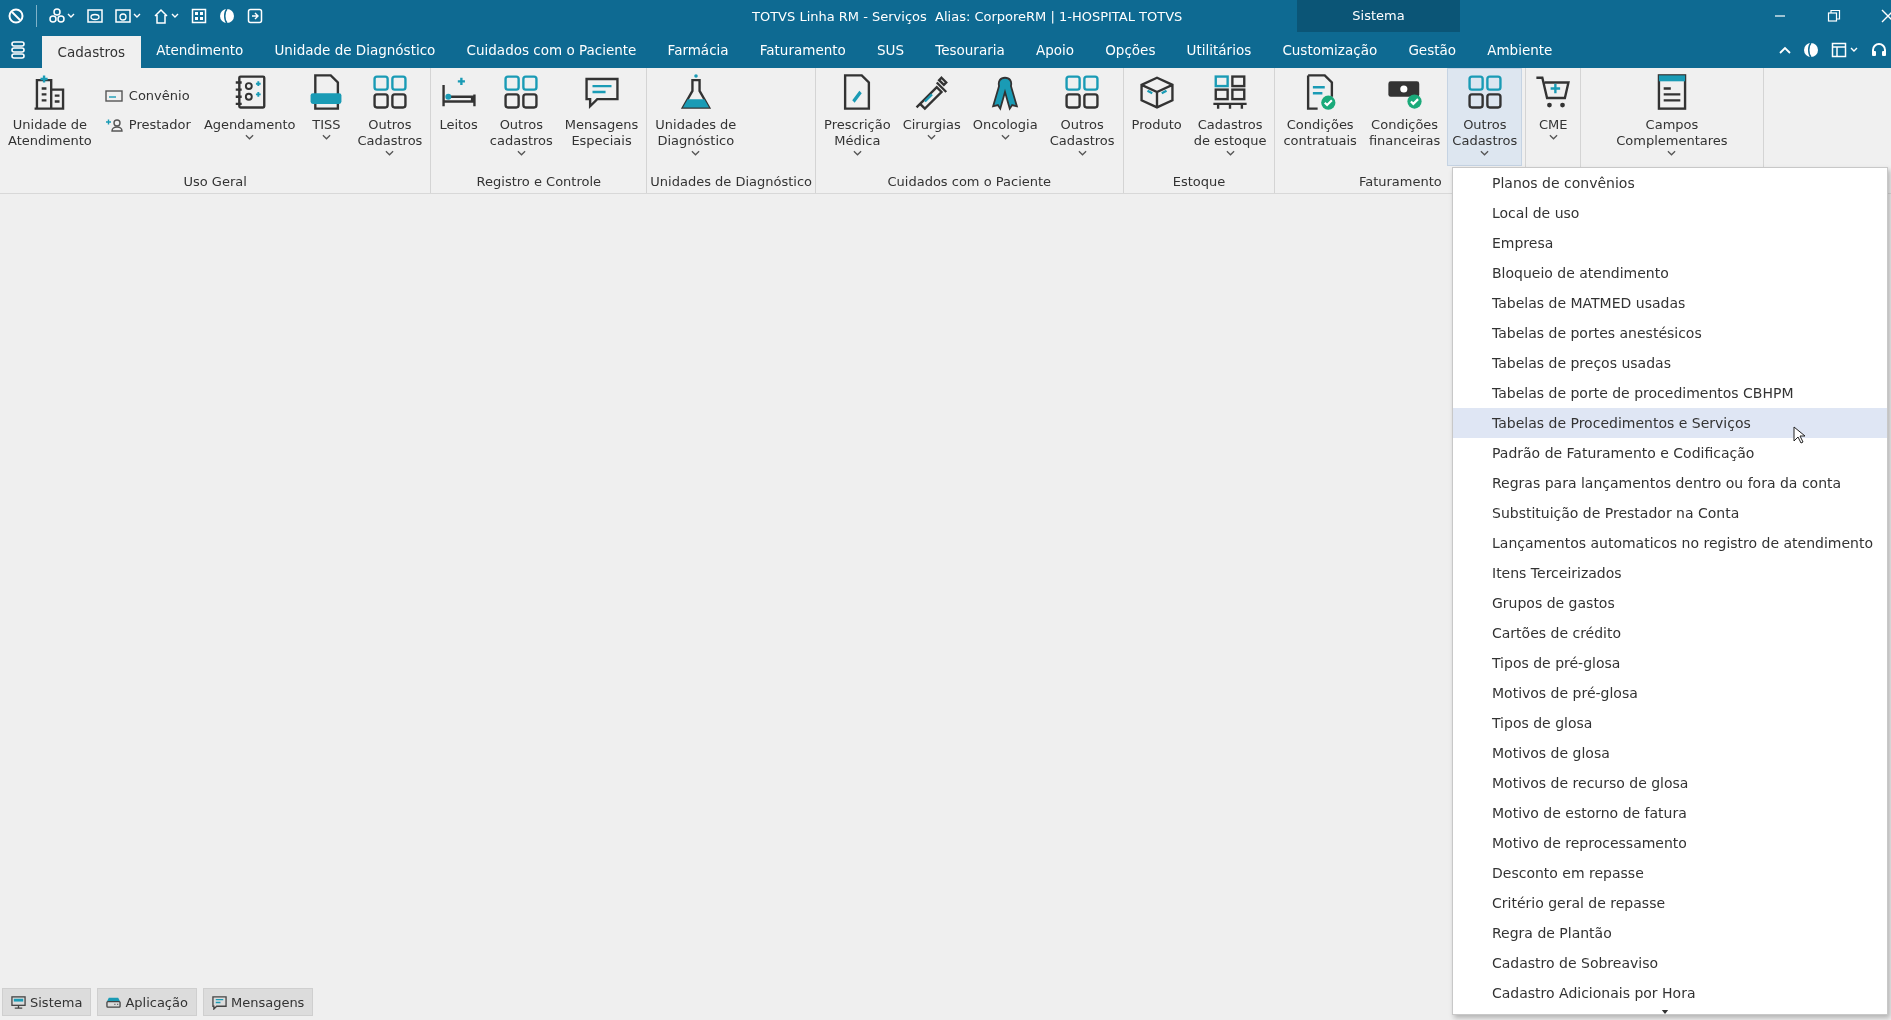 The image size is (1891, 1020). I want to click on menu-item: Cartões de crédito, so click(1670, 633).